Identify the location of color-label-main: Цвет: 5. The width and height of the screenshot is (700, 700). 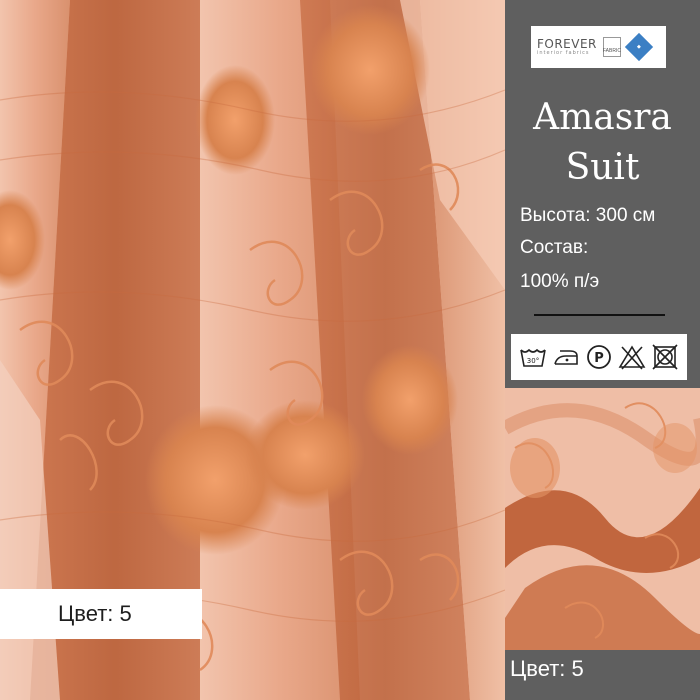
(101, 614).